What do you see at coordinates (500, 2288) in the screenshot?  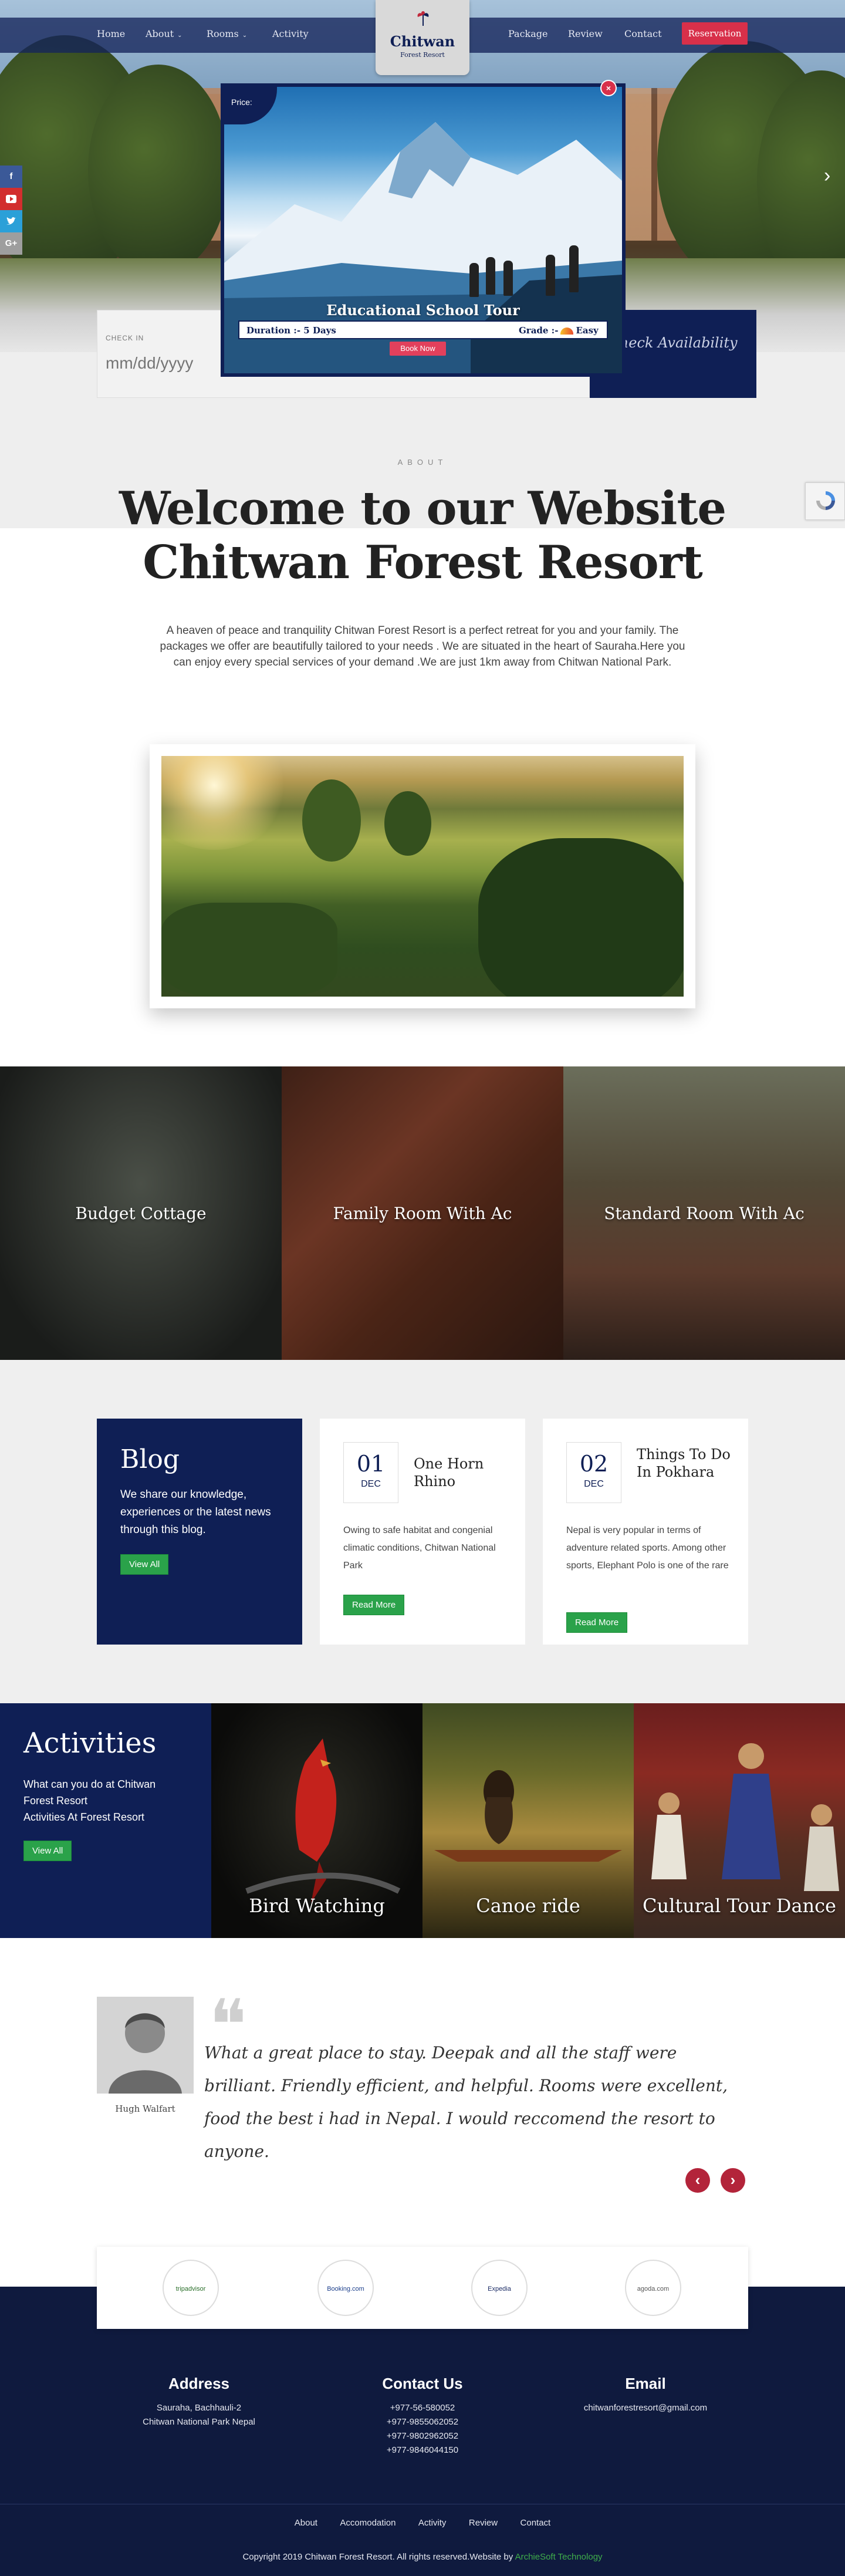 I see `expedia-logo: Expedia` at bounding box center [500, 2288].